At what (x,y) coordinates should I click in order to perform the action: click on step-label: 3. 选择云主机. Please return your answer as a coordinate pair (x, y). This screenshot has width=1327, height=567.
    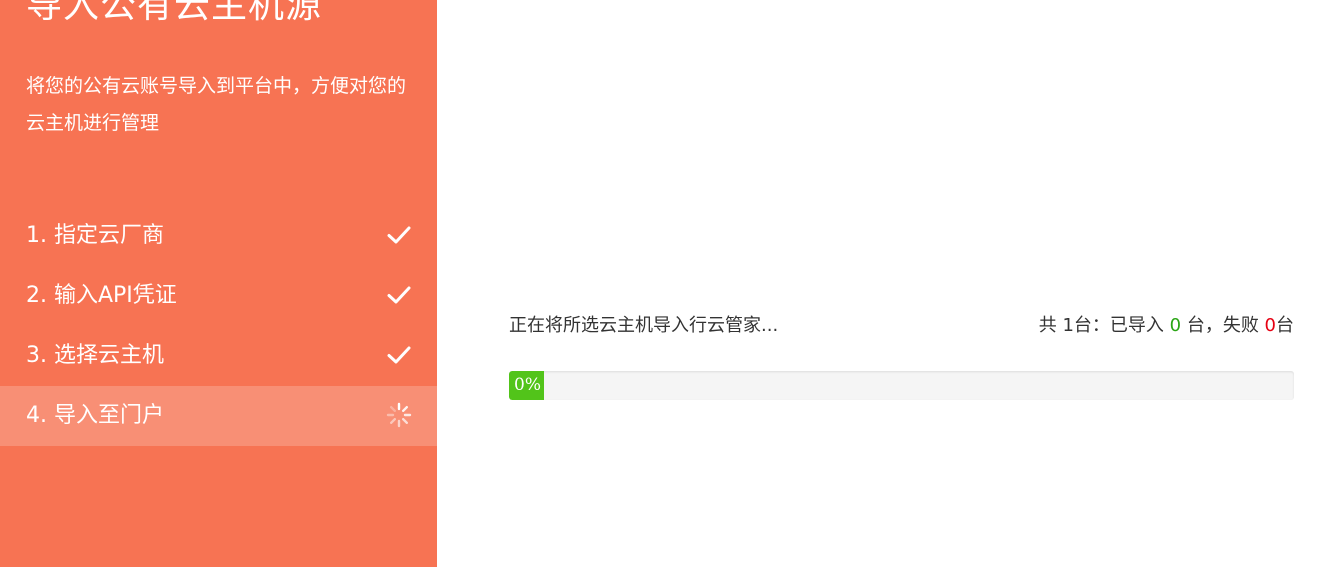
    Looking at the image, I should click on (95, 355).